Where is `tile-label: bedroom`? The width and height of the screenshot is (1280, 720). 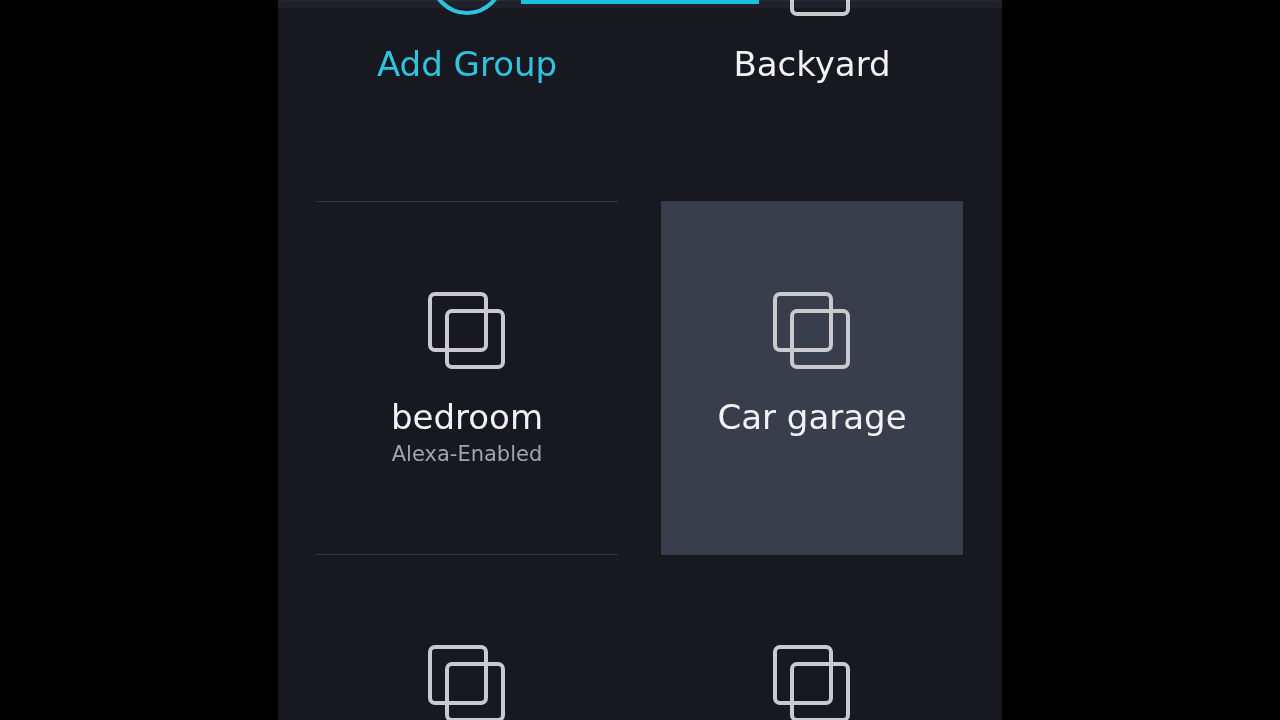
tile-label: bedroom is located at coordinates (466, 417).